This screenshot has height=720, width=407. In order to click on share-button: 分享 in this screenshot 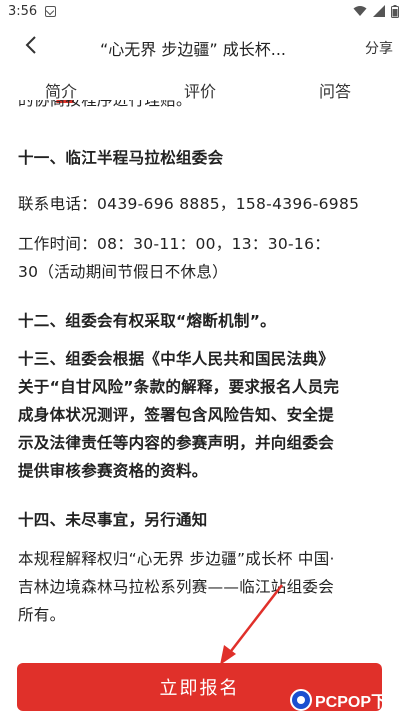, I will do `click(379, 48)`.